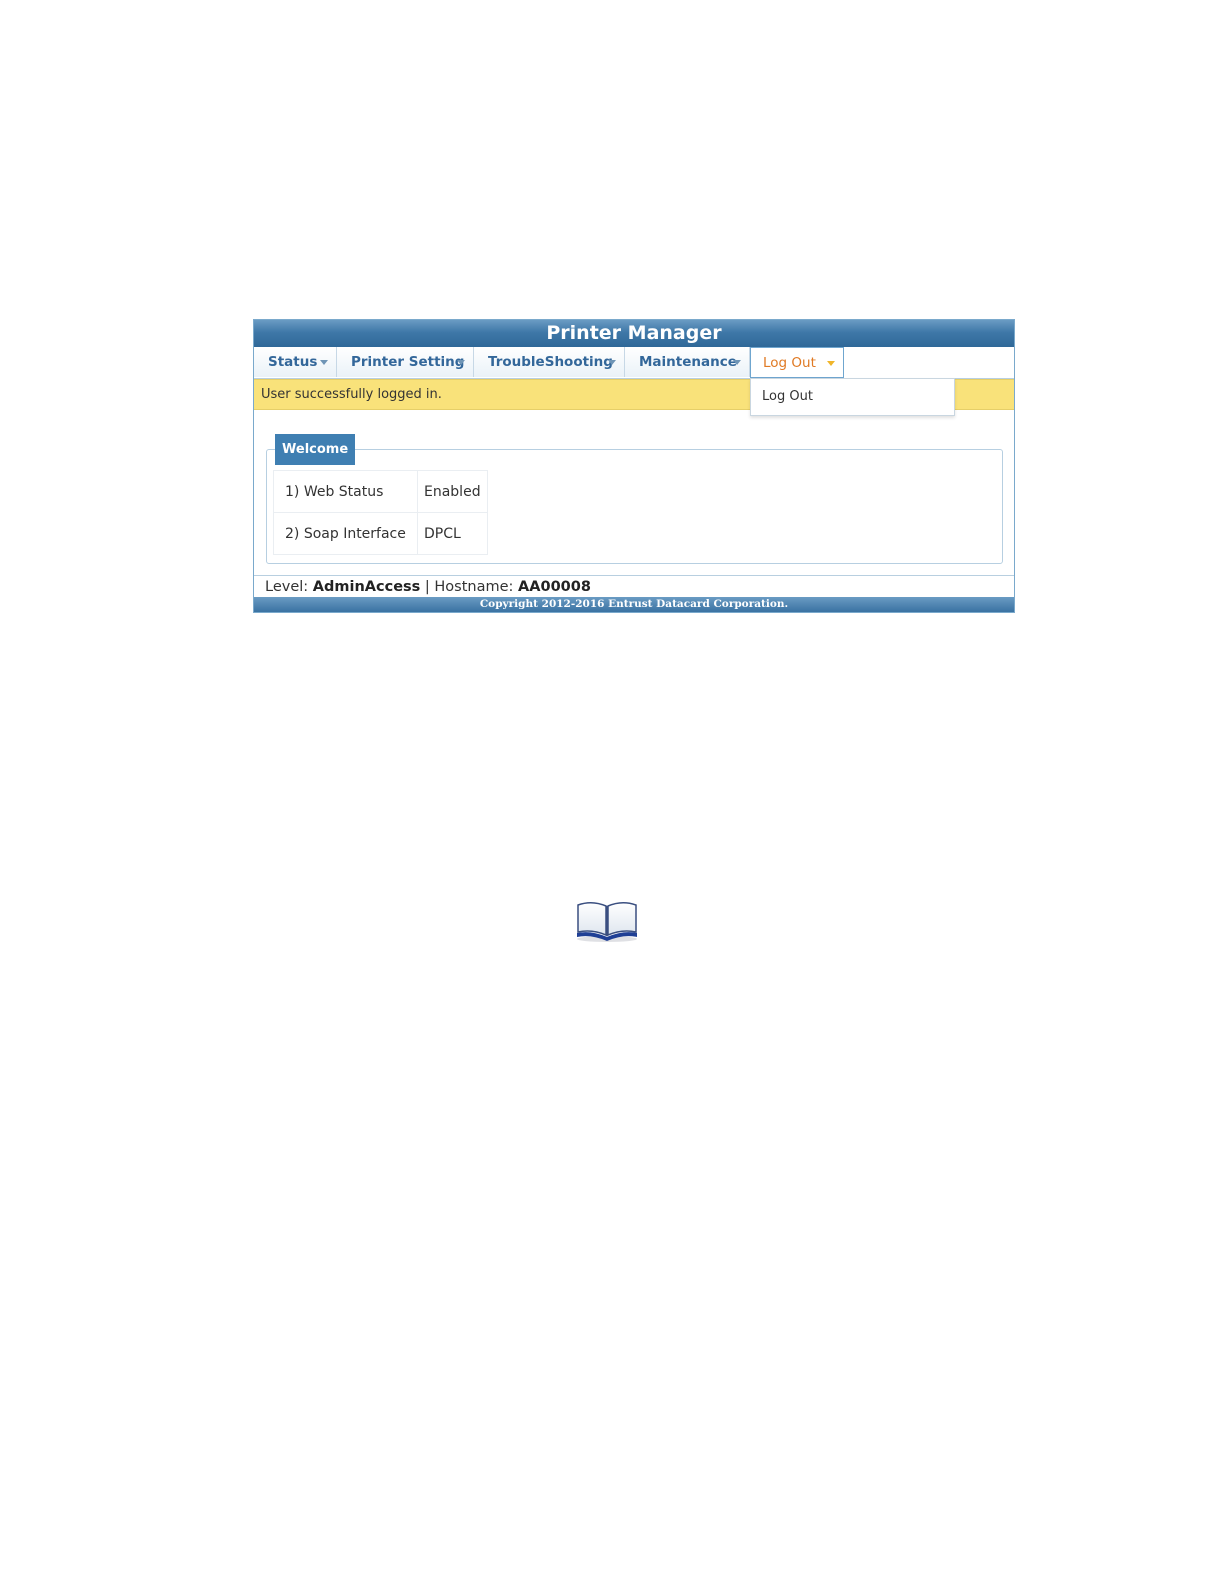  What do you see at coordinates (474, 587) in the screenshot?
I see `hostname-label: Hostname:` at bounding box center [474, 587].